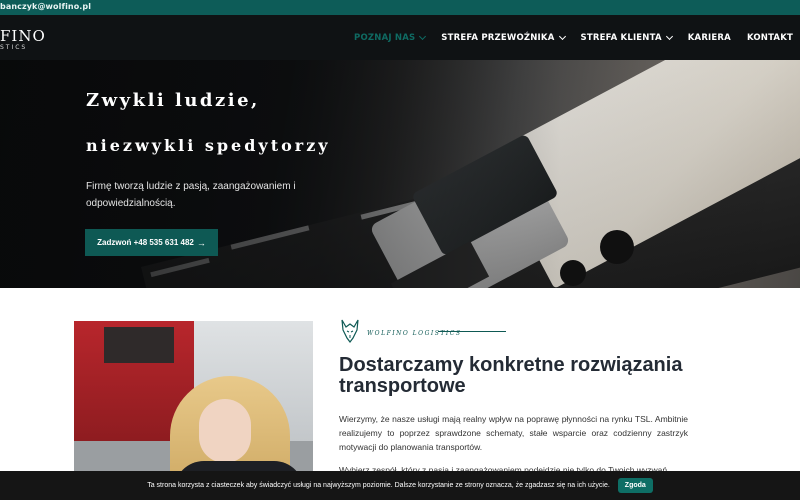 Image resolution: width=800 pixels, height=500 pixels. What do you see at coordinates (145, 242) in the screenshot?
I see `call-button-label: Zadzwoń +48 535 631 482` at bounding box center [145, 242].